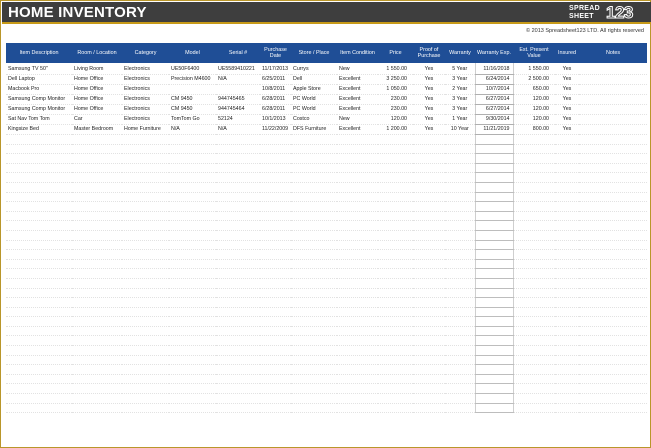  What do you see at coordinates (39, 89) in the screenshot?
I see `table-cell: Macbook Pro` at bounding box center [39, 89].